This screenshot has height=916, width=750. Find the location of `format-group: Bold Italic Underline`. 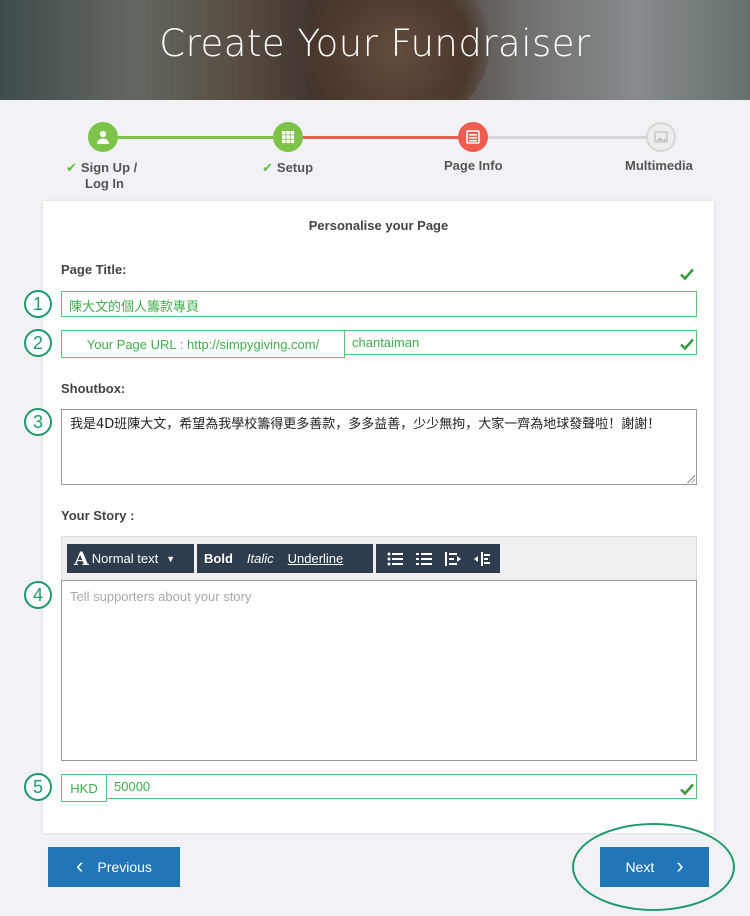

format-group: Bold Italic Underline is located at coordinates (285, 558).